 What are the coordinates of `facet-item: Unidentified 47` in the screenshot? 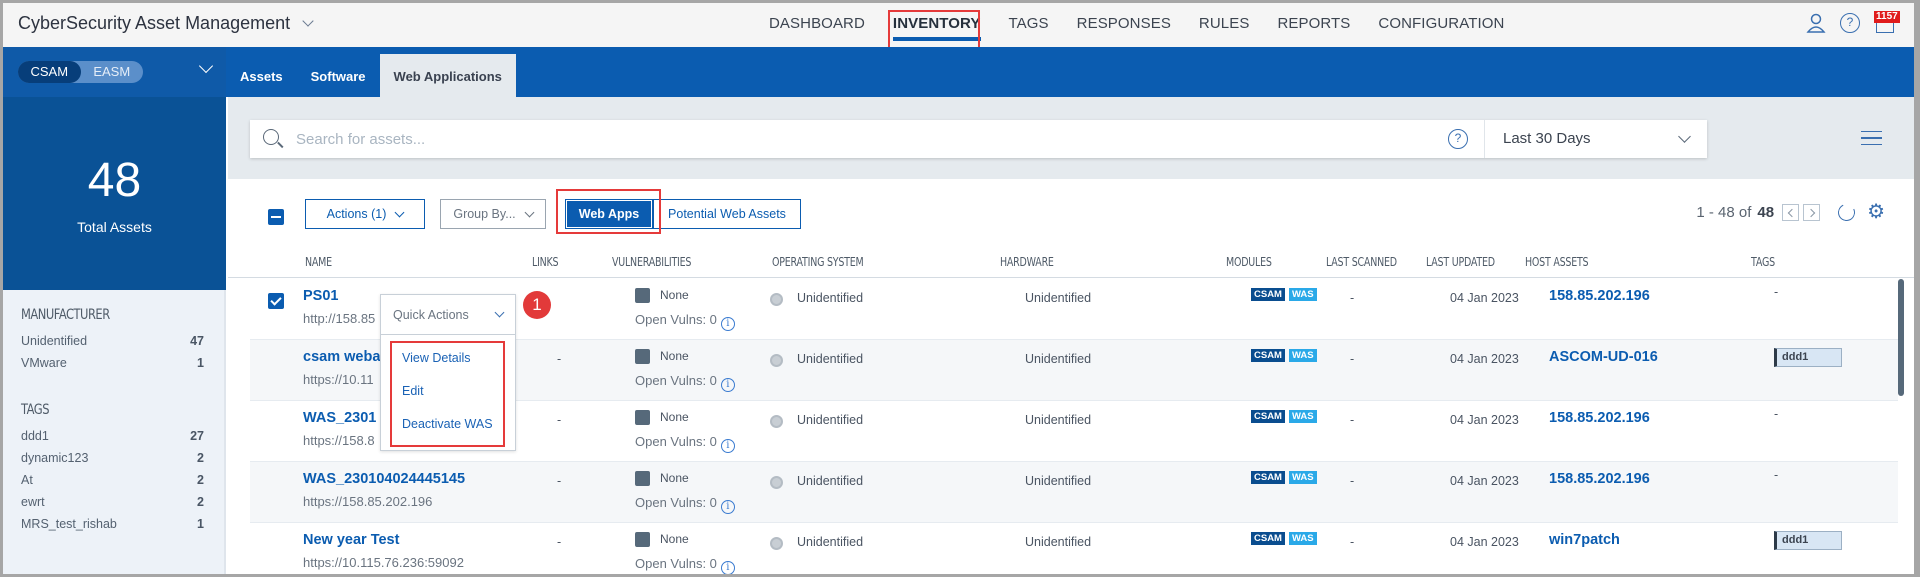 It's located at (112, 341).